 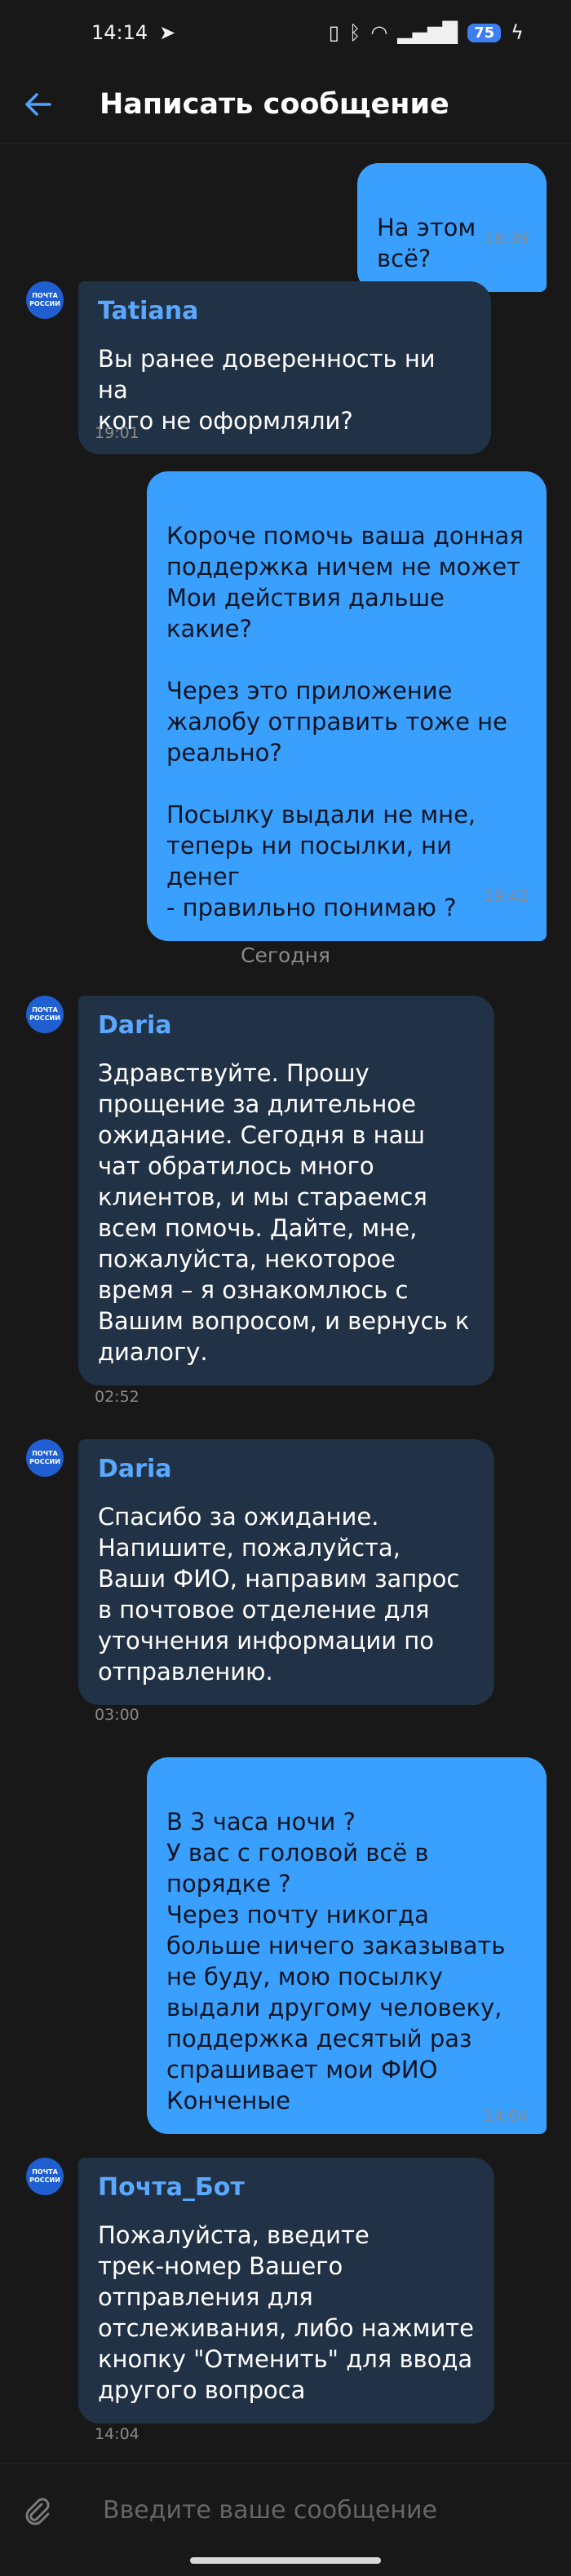 What do you see at coordinates (355, 32) in the screenshot?
I see `bluetooth-icon: ᛒ` at bounding box center [355, 32].